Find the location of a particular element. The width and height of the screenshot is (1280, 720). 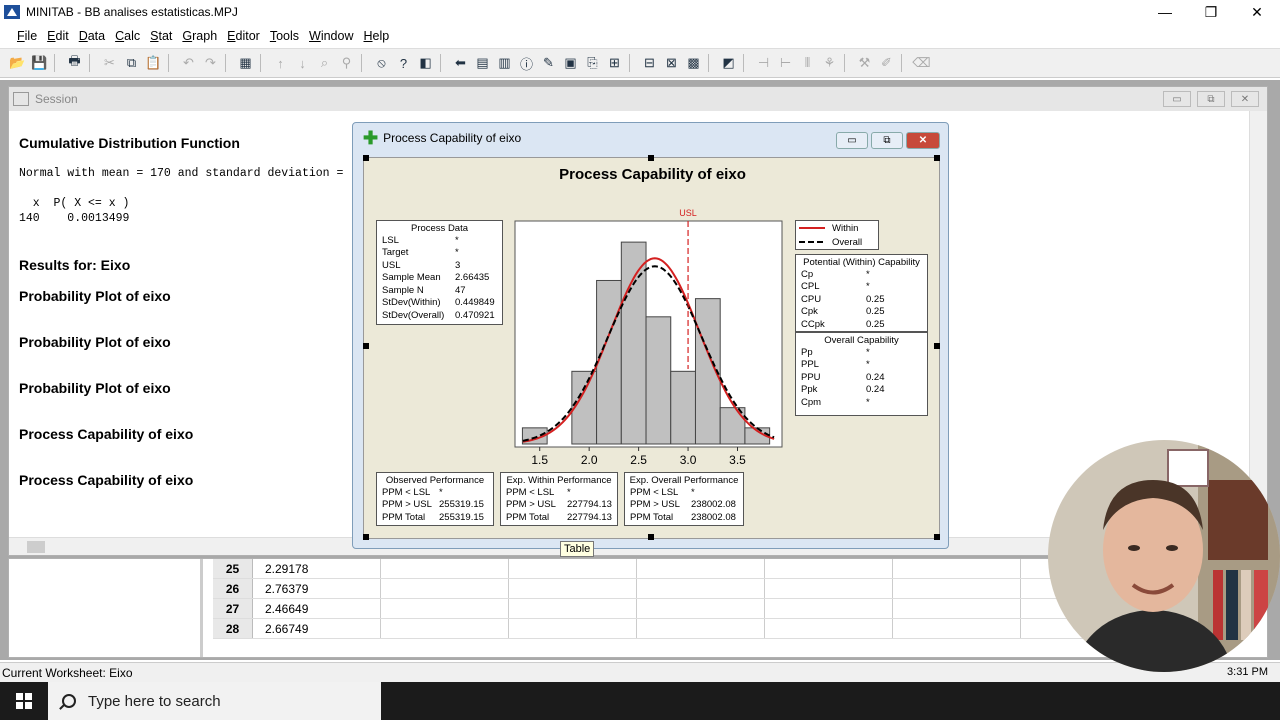

cell: 2.76379 is located at coordinates (317, 588).